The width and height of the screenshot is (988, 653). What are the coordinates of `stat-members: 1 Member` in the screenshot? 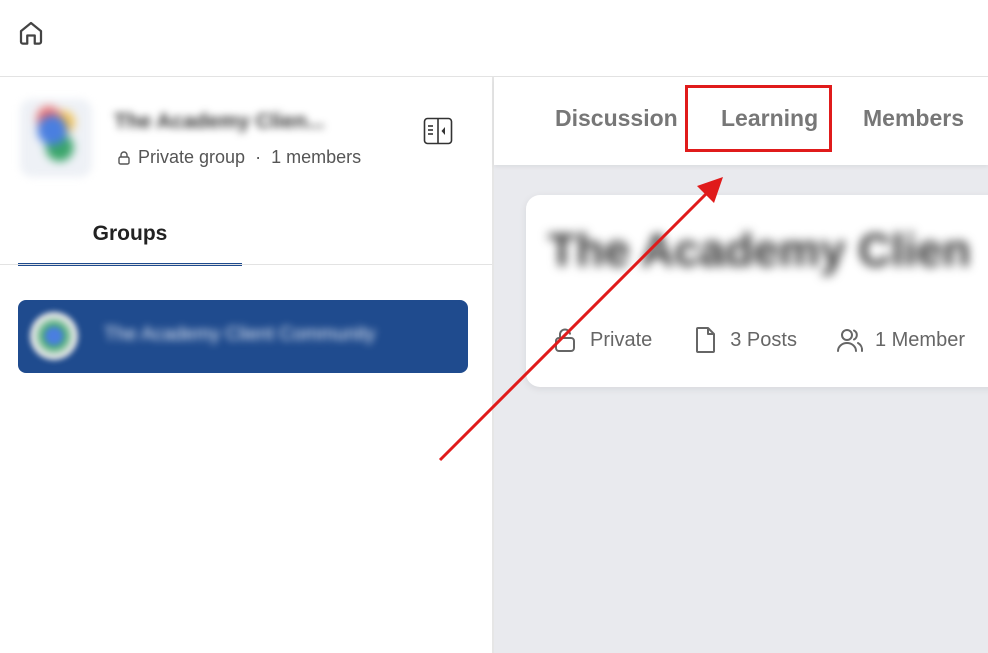 It's located at (900, 340).